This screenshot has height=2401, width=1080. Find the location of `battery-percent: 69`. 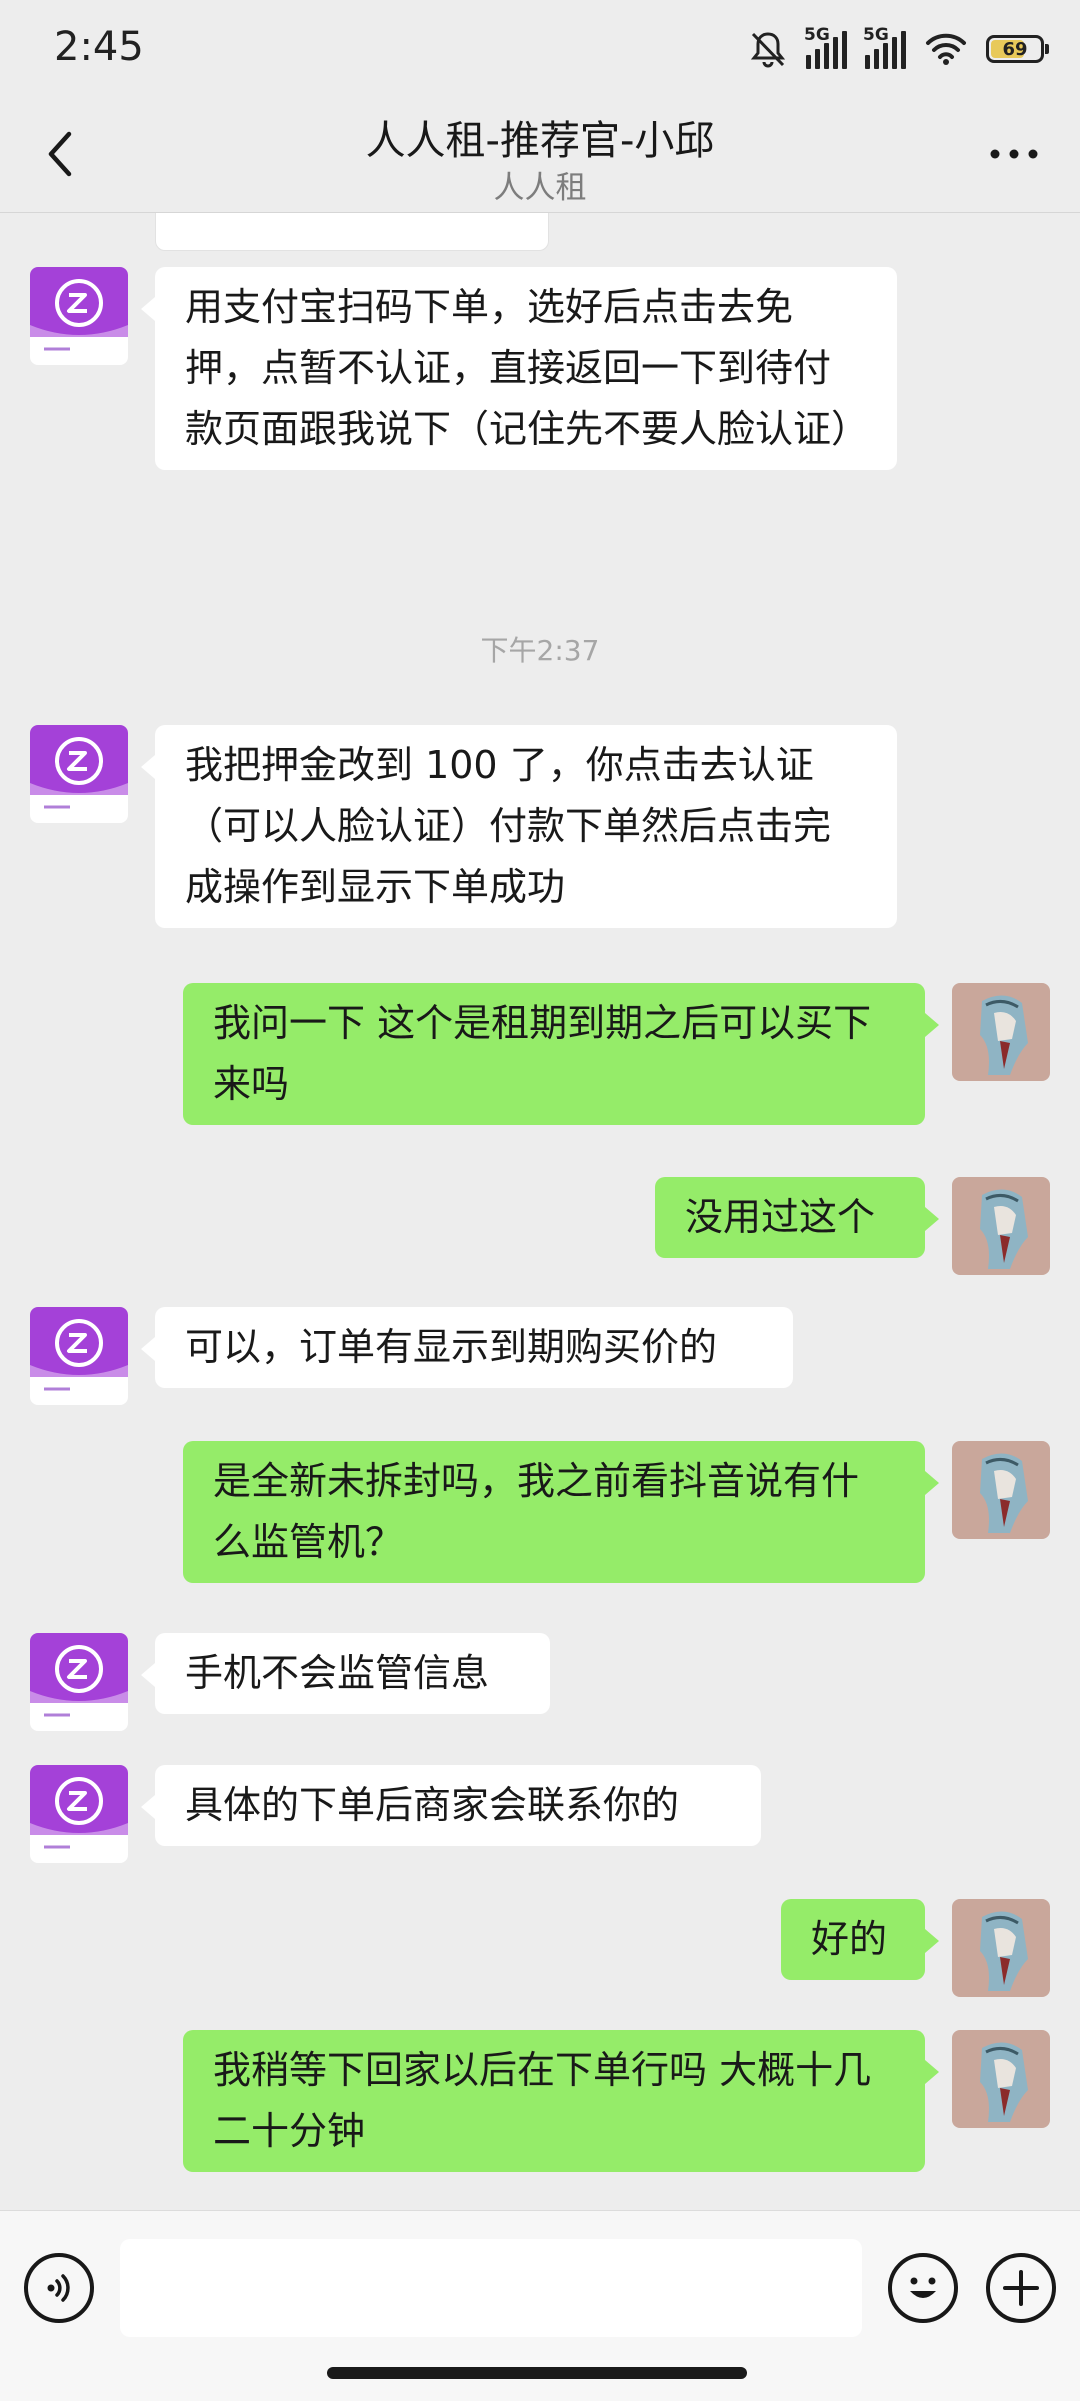

battery-percent: 69 is located at coordinates (1015, 49).